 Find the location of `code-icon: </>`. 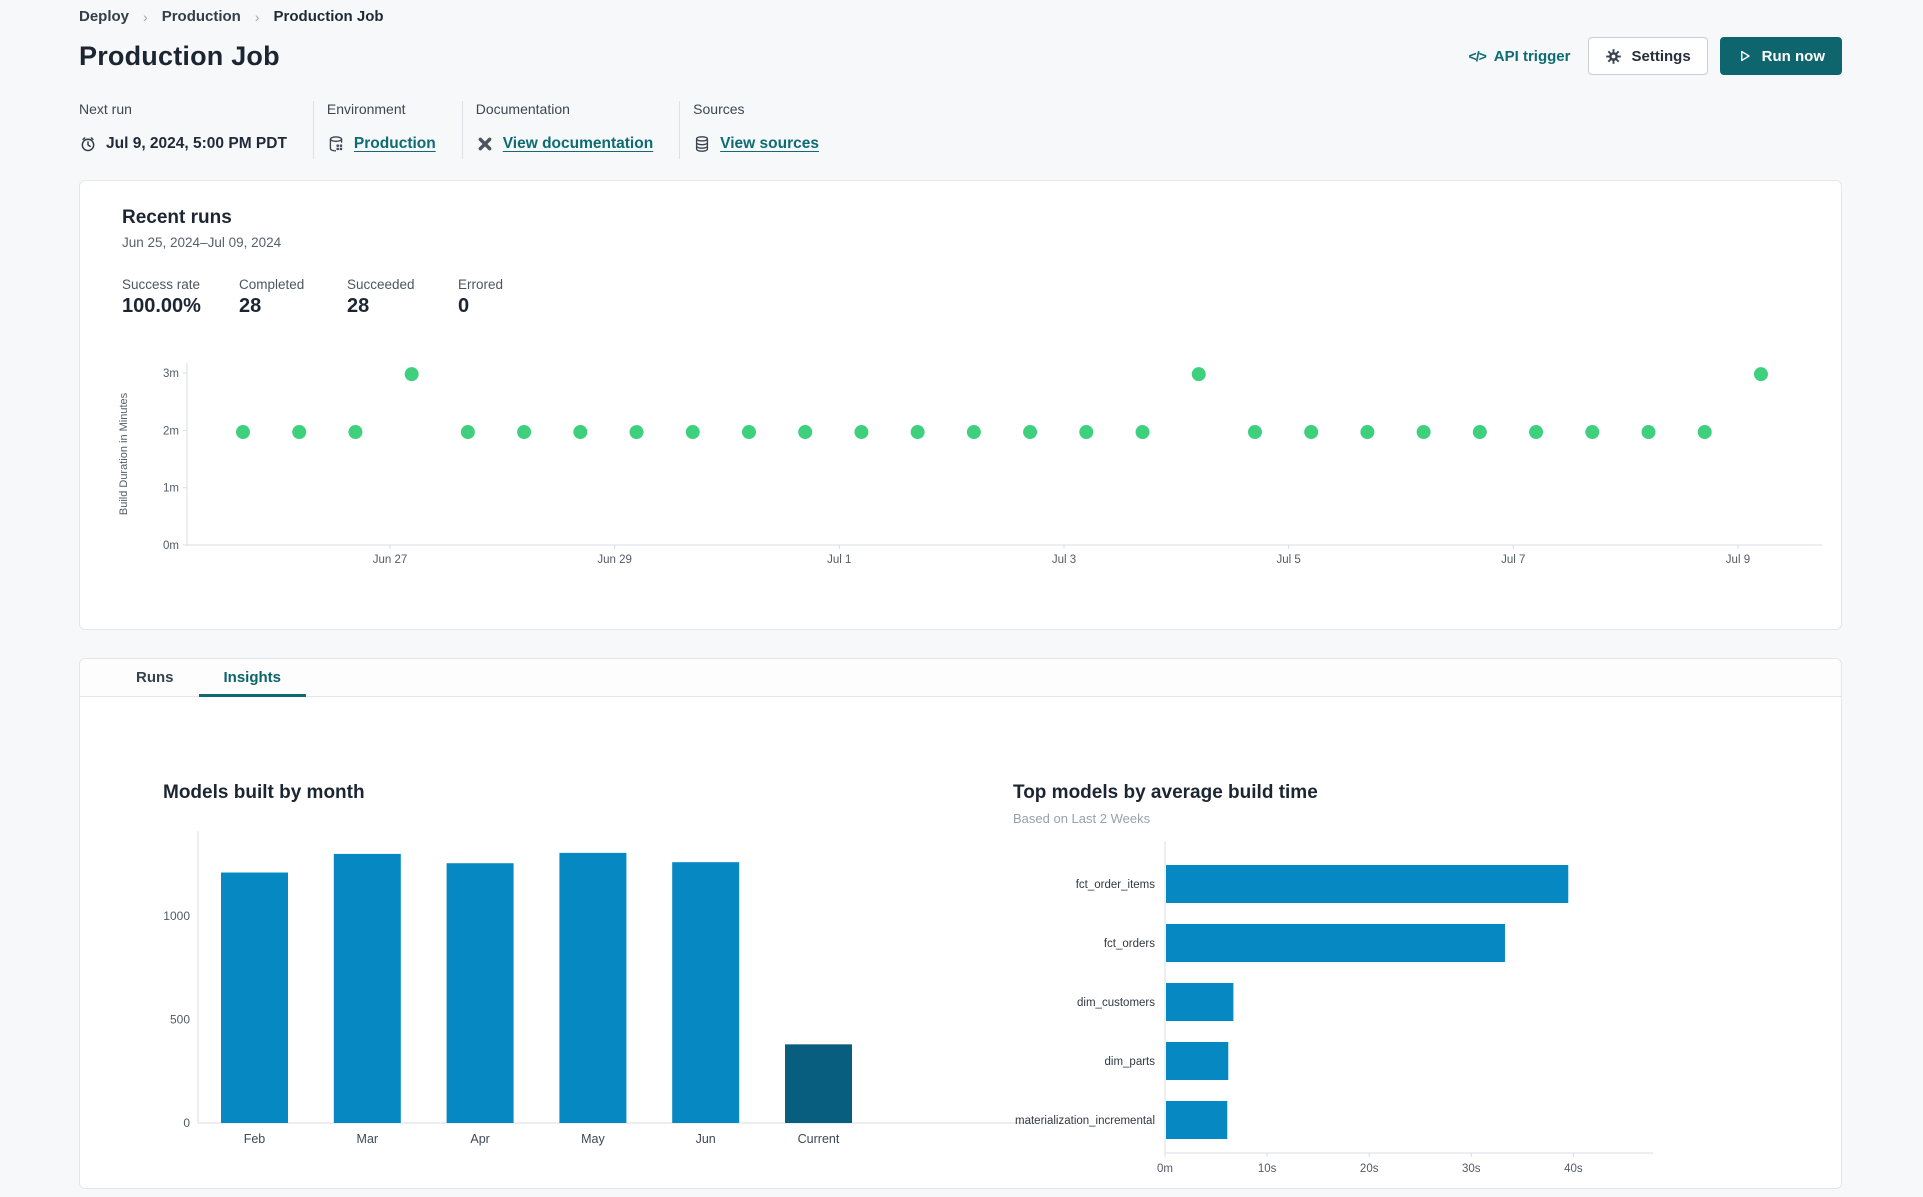

code-icon: </> is located at coordinates (1477, 56).